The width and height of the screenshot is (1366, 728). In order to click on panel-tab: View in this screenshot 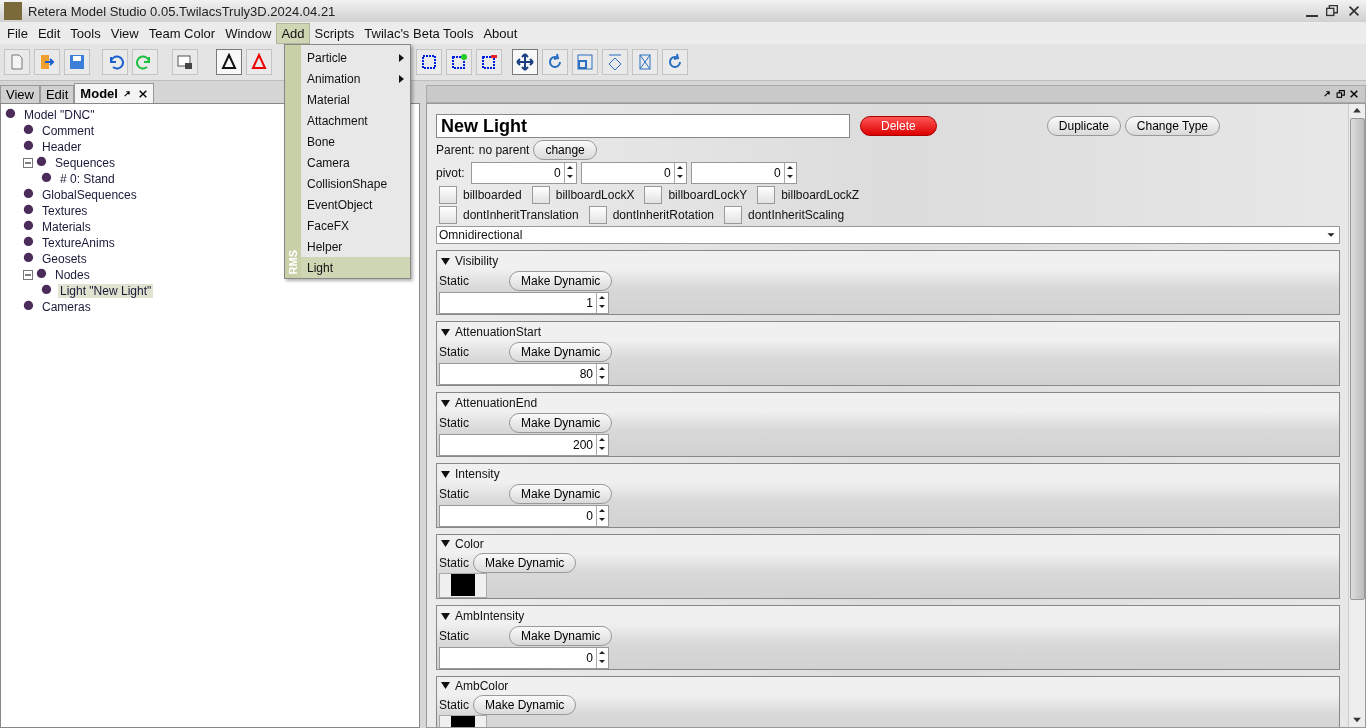, I will do `click(20, 94)`.